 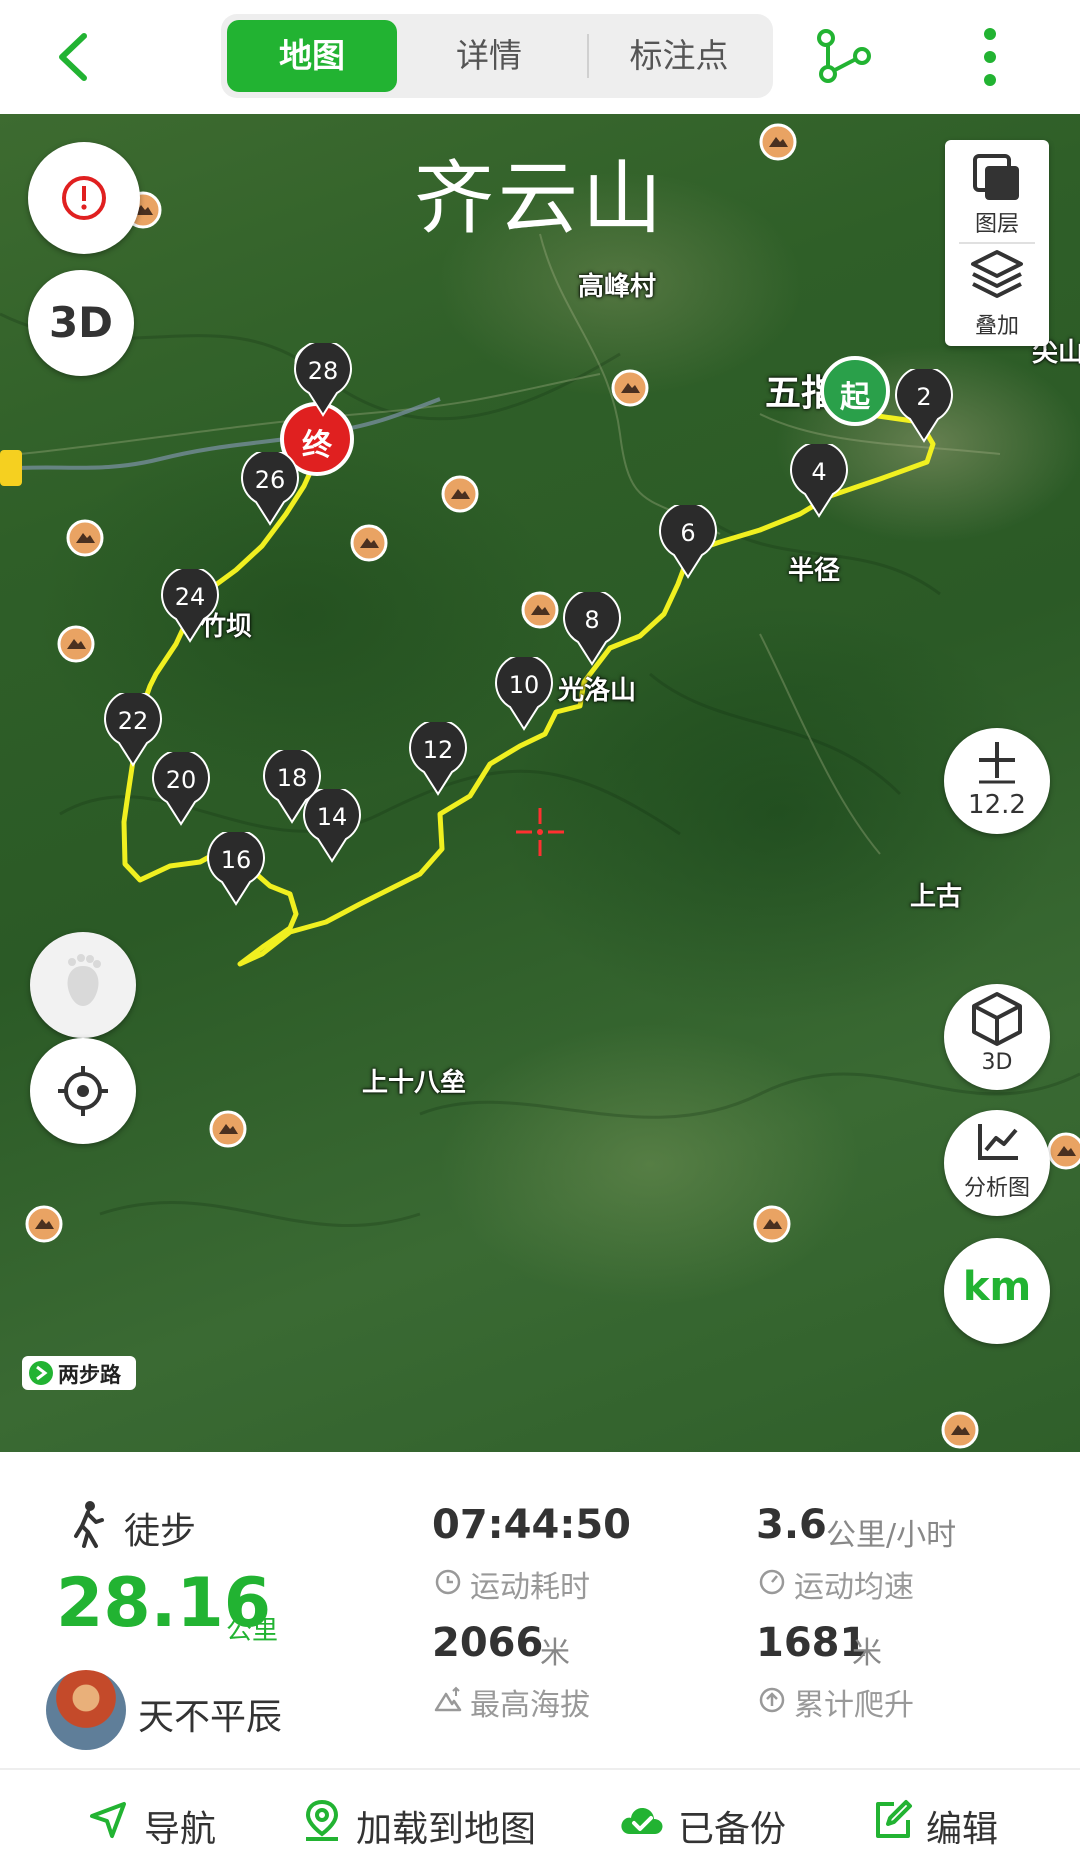 What do you see at coordinates (924, 397) in the screenshot?
I see `waypoint-label: 2` at bounding box center [924, 397].